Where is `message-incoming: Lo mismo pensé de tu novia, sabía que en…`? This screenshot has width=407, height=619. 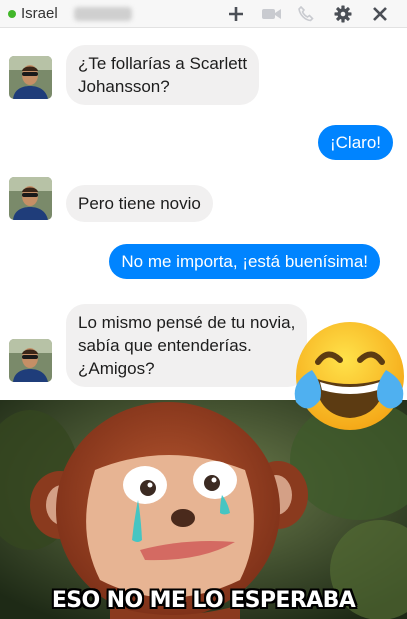 message-incoming: Lo mismo pensé de tu novia, sabía que en… is located at coordinates (187, 345).